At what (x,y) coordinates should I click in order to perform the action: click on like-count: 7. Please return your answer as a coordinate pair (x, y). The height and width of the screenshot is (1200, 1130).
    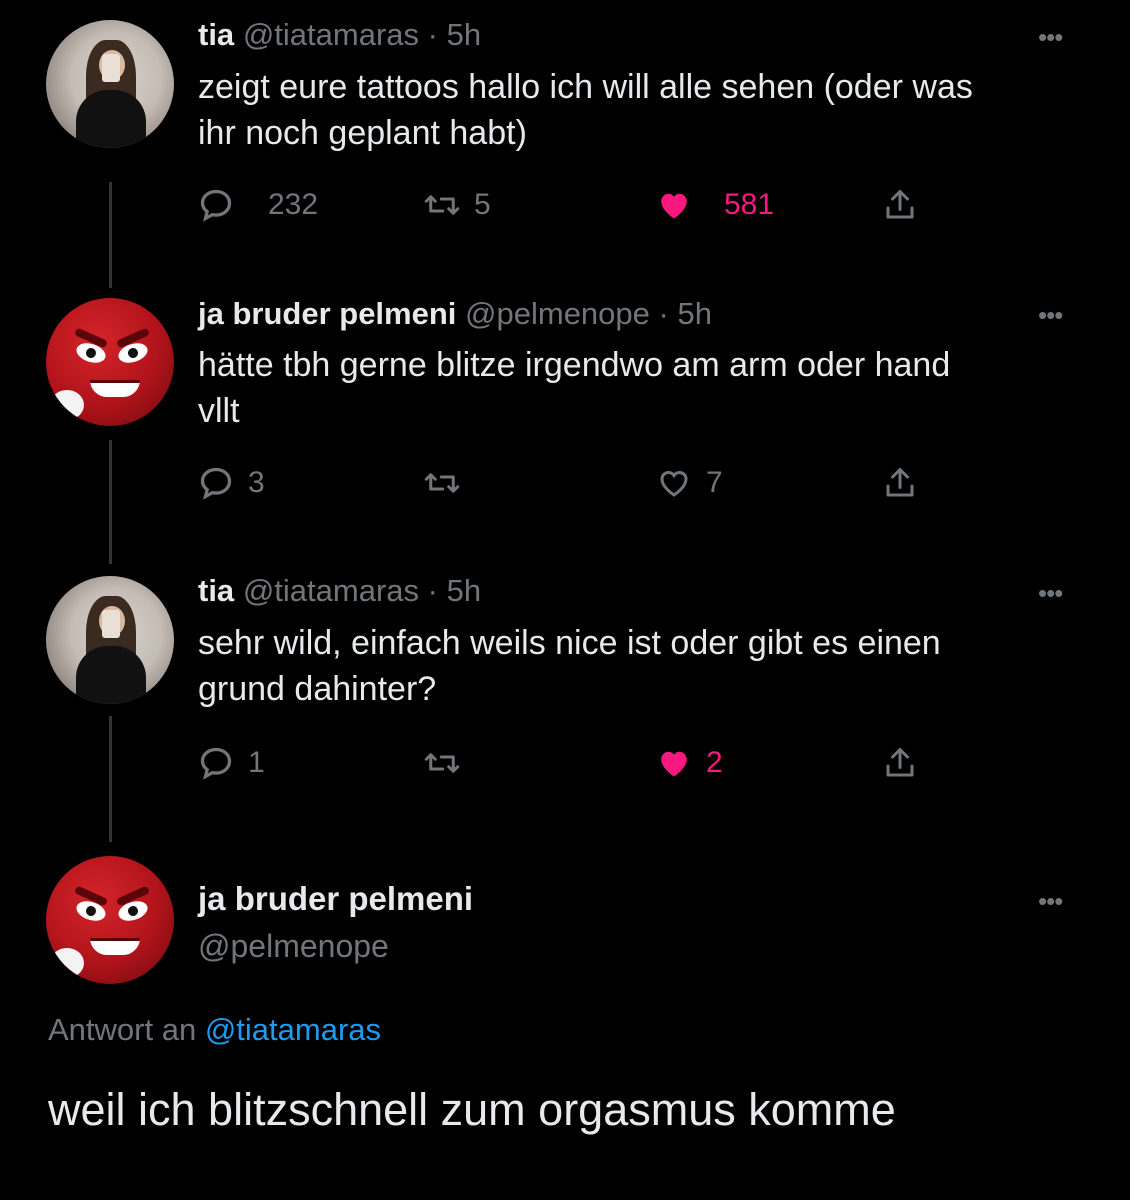
    Looking at the image, I should click on (714, 482).